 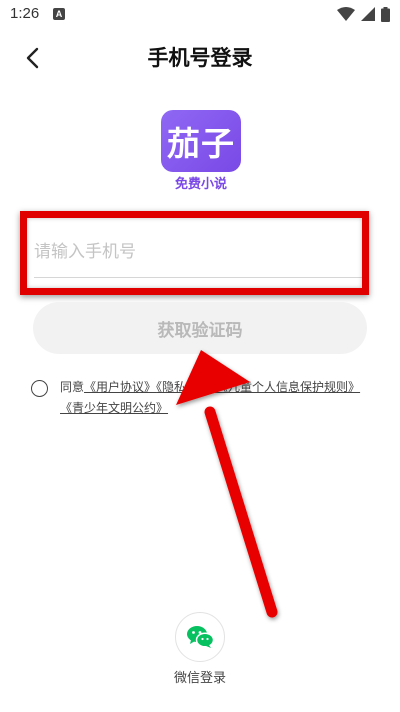 I want to click on get-code-label: 获取验证码, so click(x=200, y=330).